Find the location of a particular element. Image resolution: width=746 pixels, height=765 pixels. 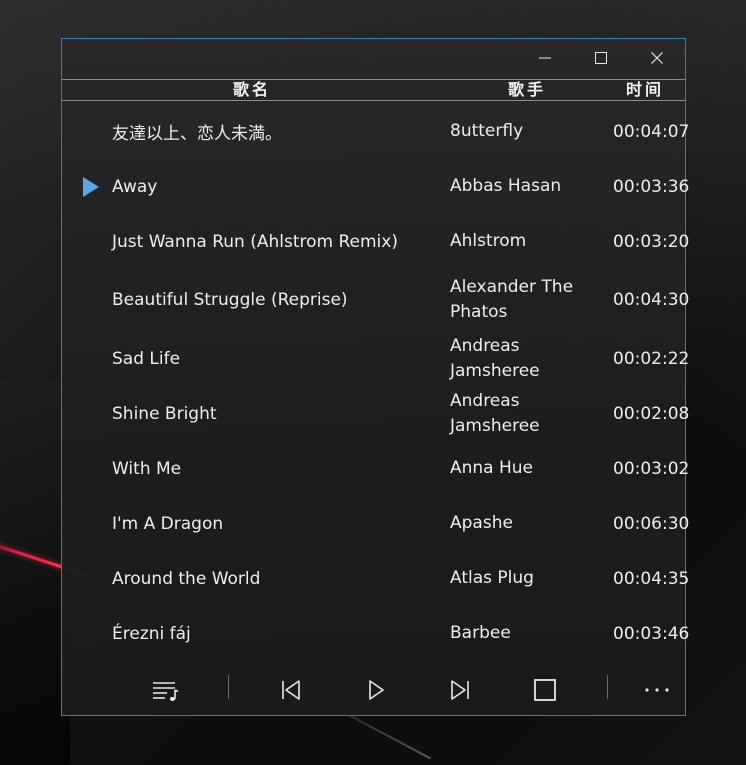

track-artist: Atlas Plug is located at coordinates (492, 578).